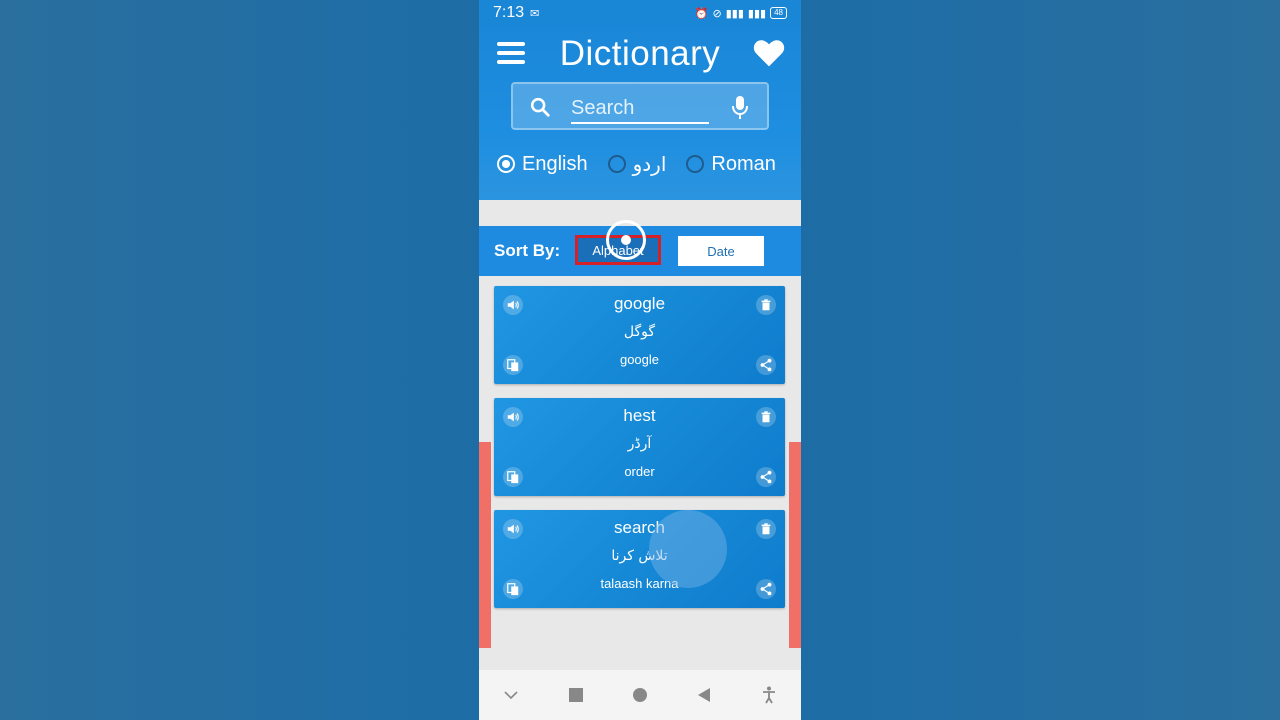  What do you see at coordinates (506, 164) in the screenshot?
I see `radio-checked-icon` at bounding box center [506, 164].